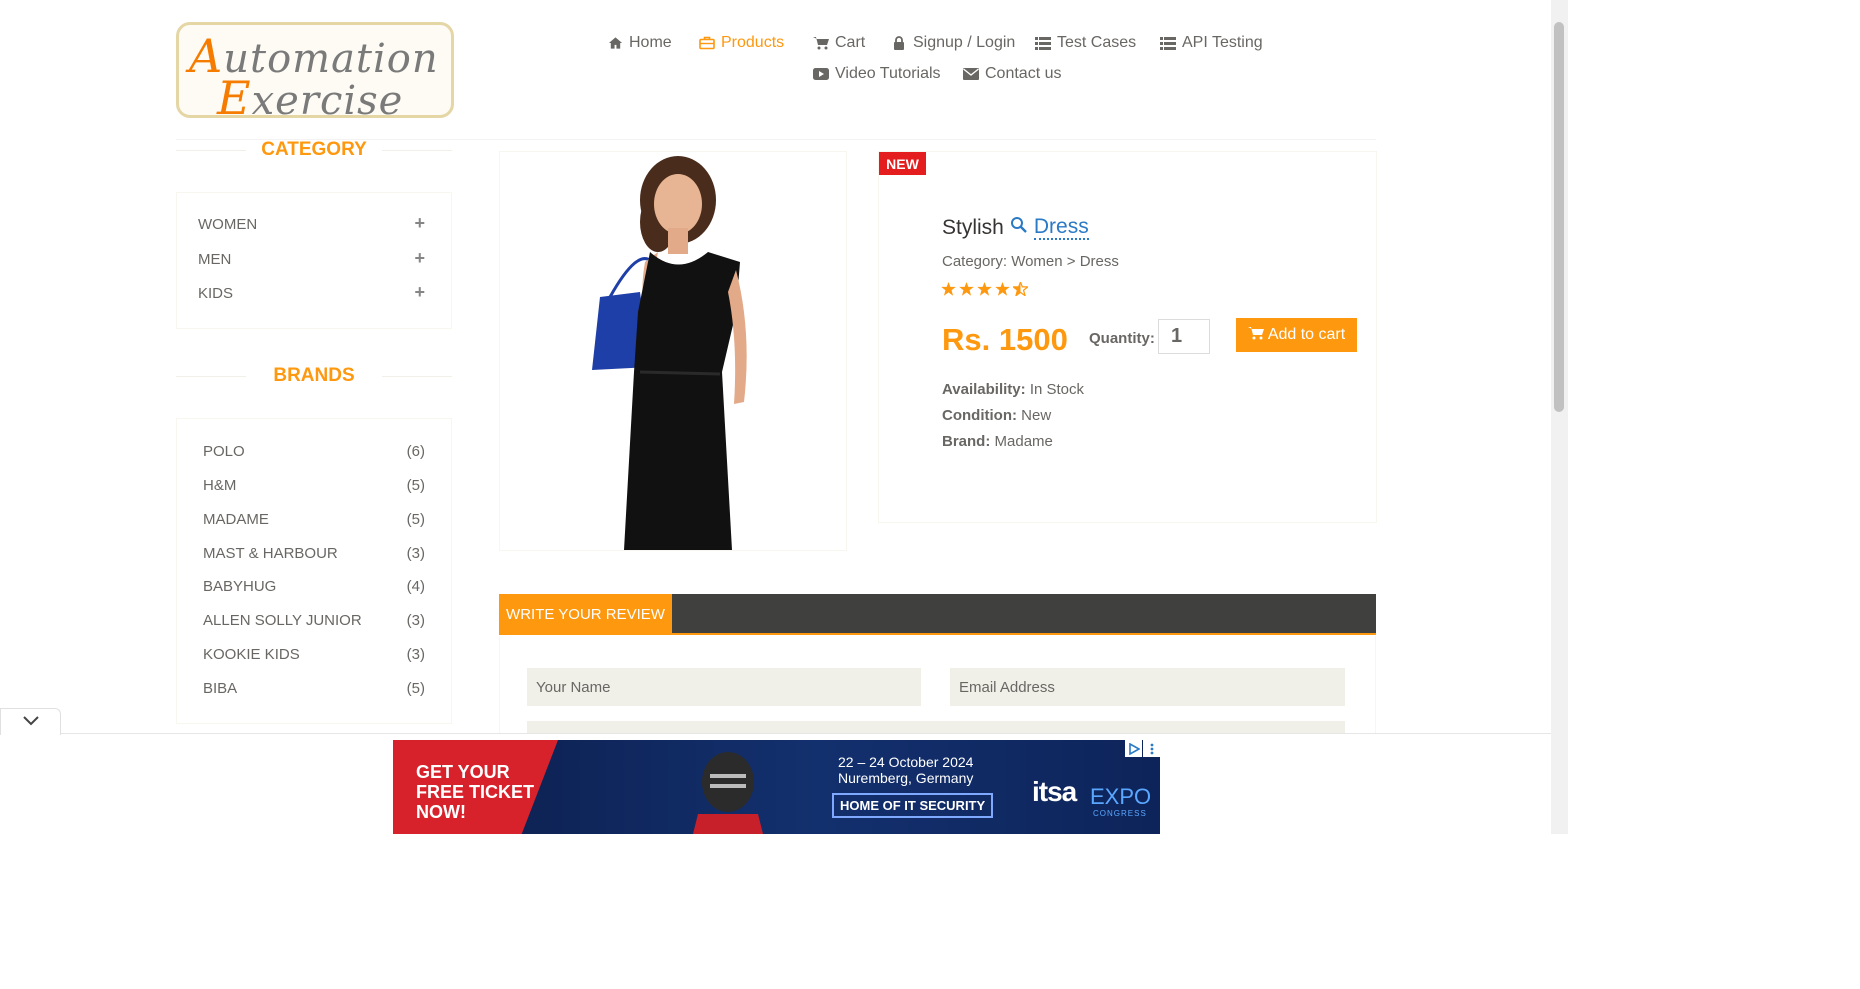 Image resolution: width=1860 pixels, height=989 pixels. I want to click on logo-line2: xercise, so click(327, 101).